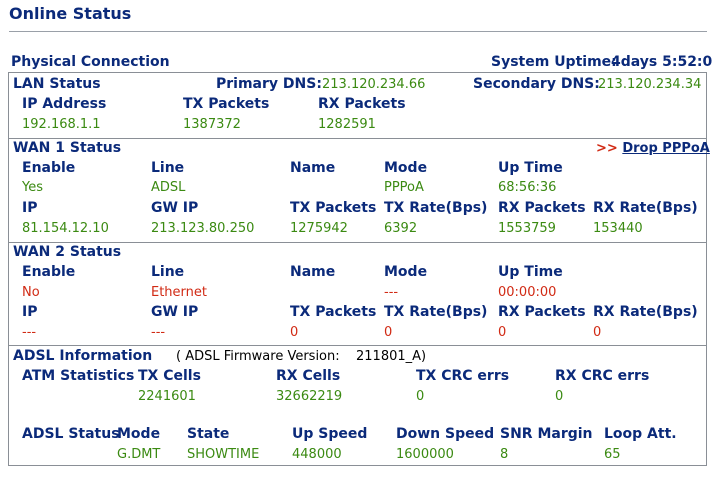 This screenshot has width=728, height=501. I want to click on wan1-uptime-header: Up Time, so click(530, 168).